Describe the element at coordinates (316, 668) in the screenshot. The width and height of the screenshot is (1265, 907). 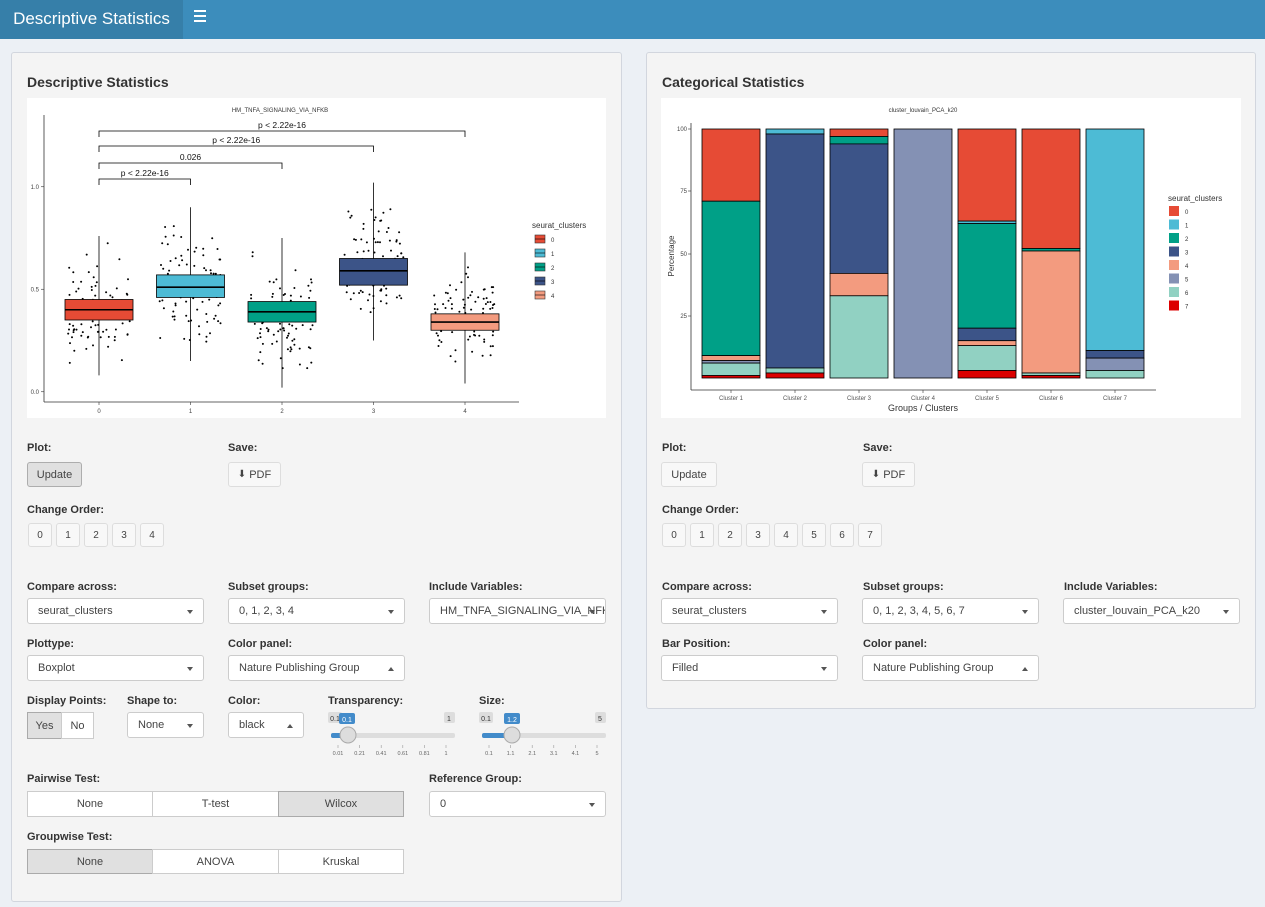
I see `color-panel-select: Nature Publishing Group` at that location.